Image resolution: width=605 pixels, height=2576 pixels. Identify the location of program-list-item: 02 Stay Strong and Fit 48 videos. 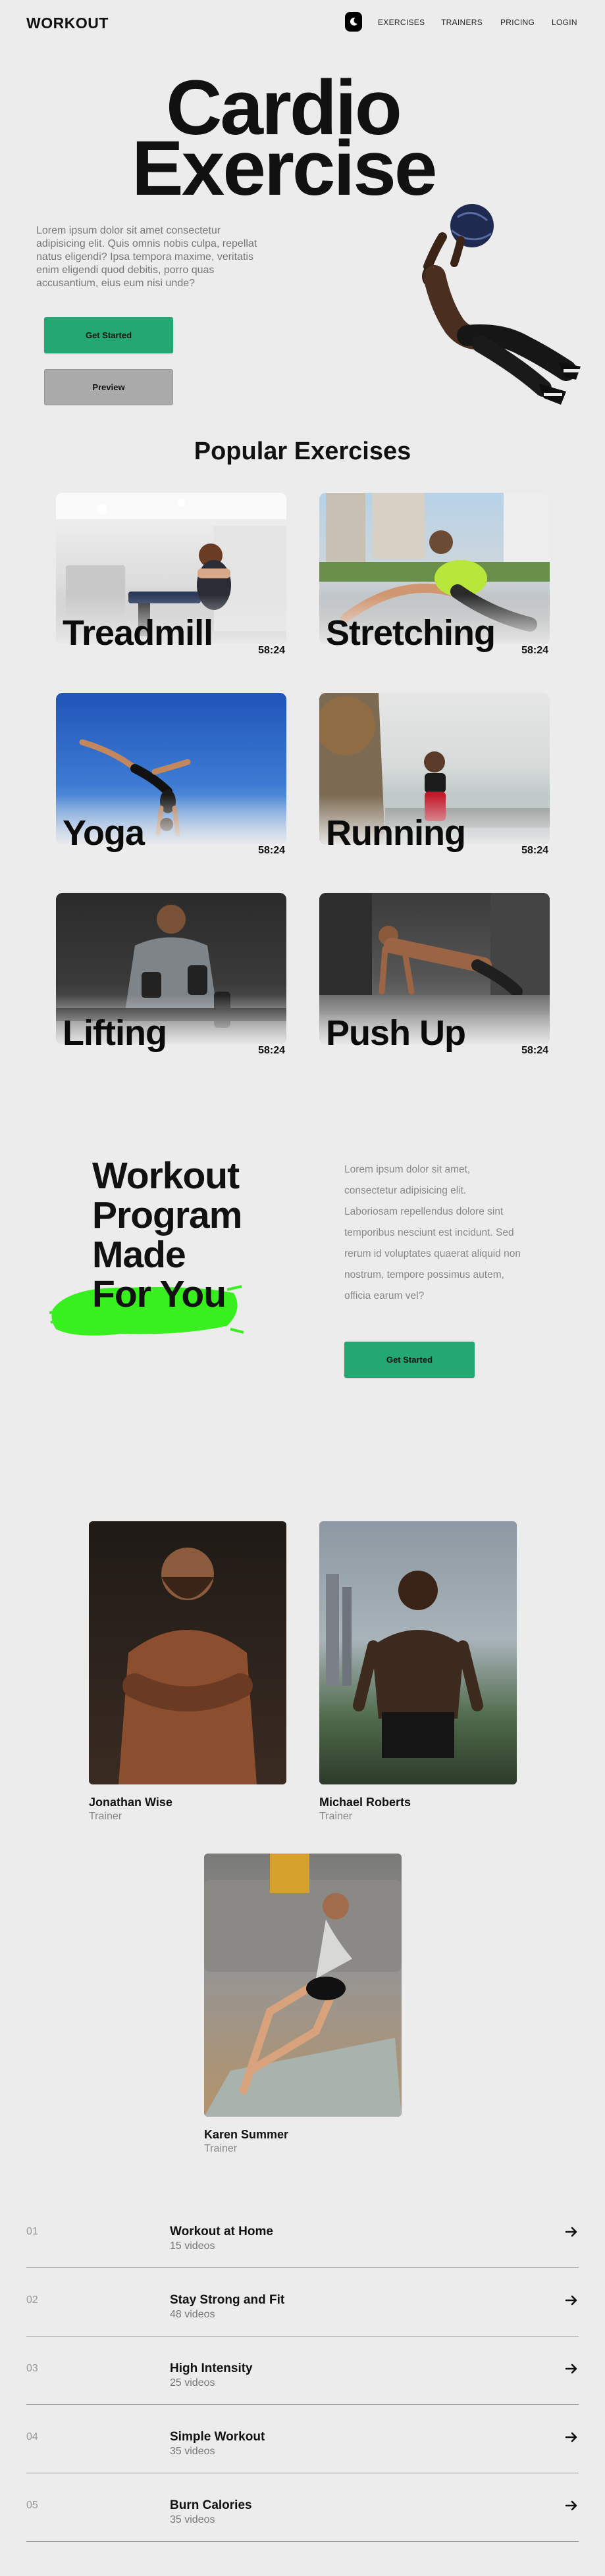
(302, 2302).